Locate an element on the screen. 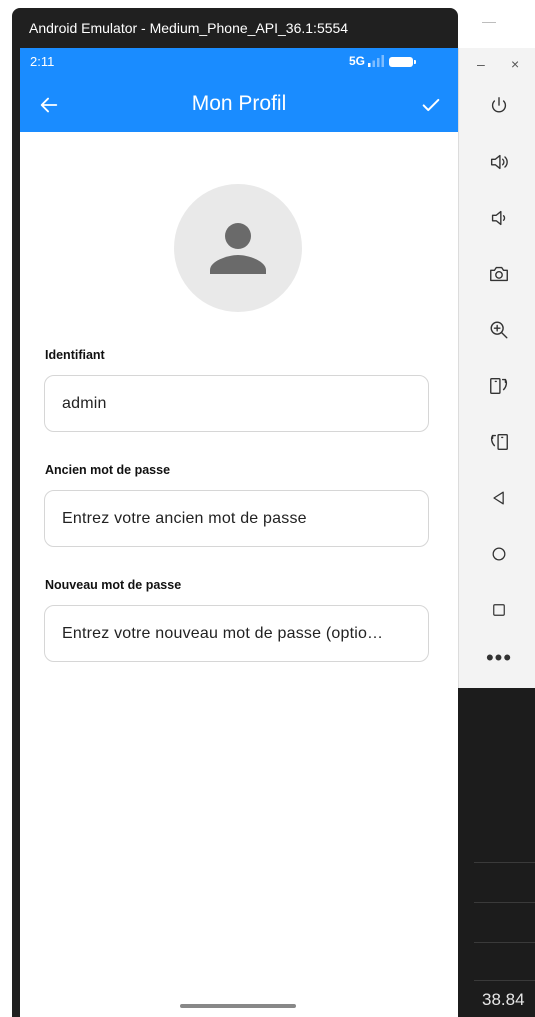 The width and height of the screenshot is (535, 1017). background-value-text: 38.84 is located at coordinates (503, 999).